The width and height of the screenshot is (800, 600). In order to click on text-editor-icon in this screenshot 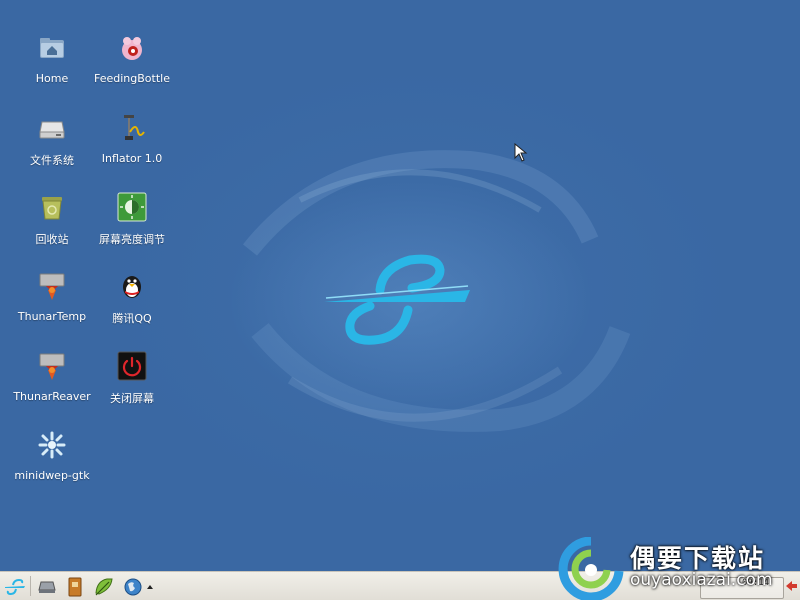, I will do `click(104, 587)`.